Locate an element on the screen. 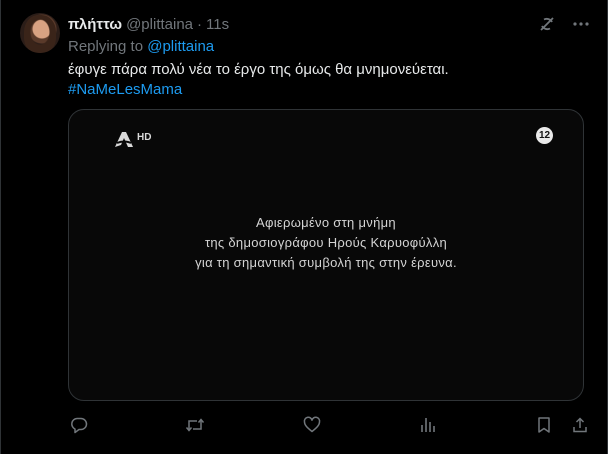 This screenshot has width=608, height=454. grok-icon is located at coordinates (547, 24).